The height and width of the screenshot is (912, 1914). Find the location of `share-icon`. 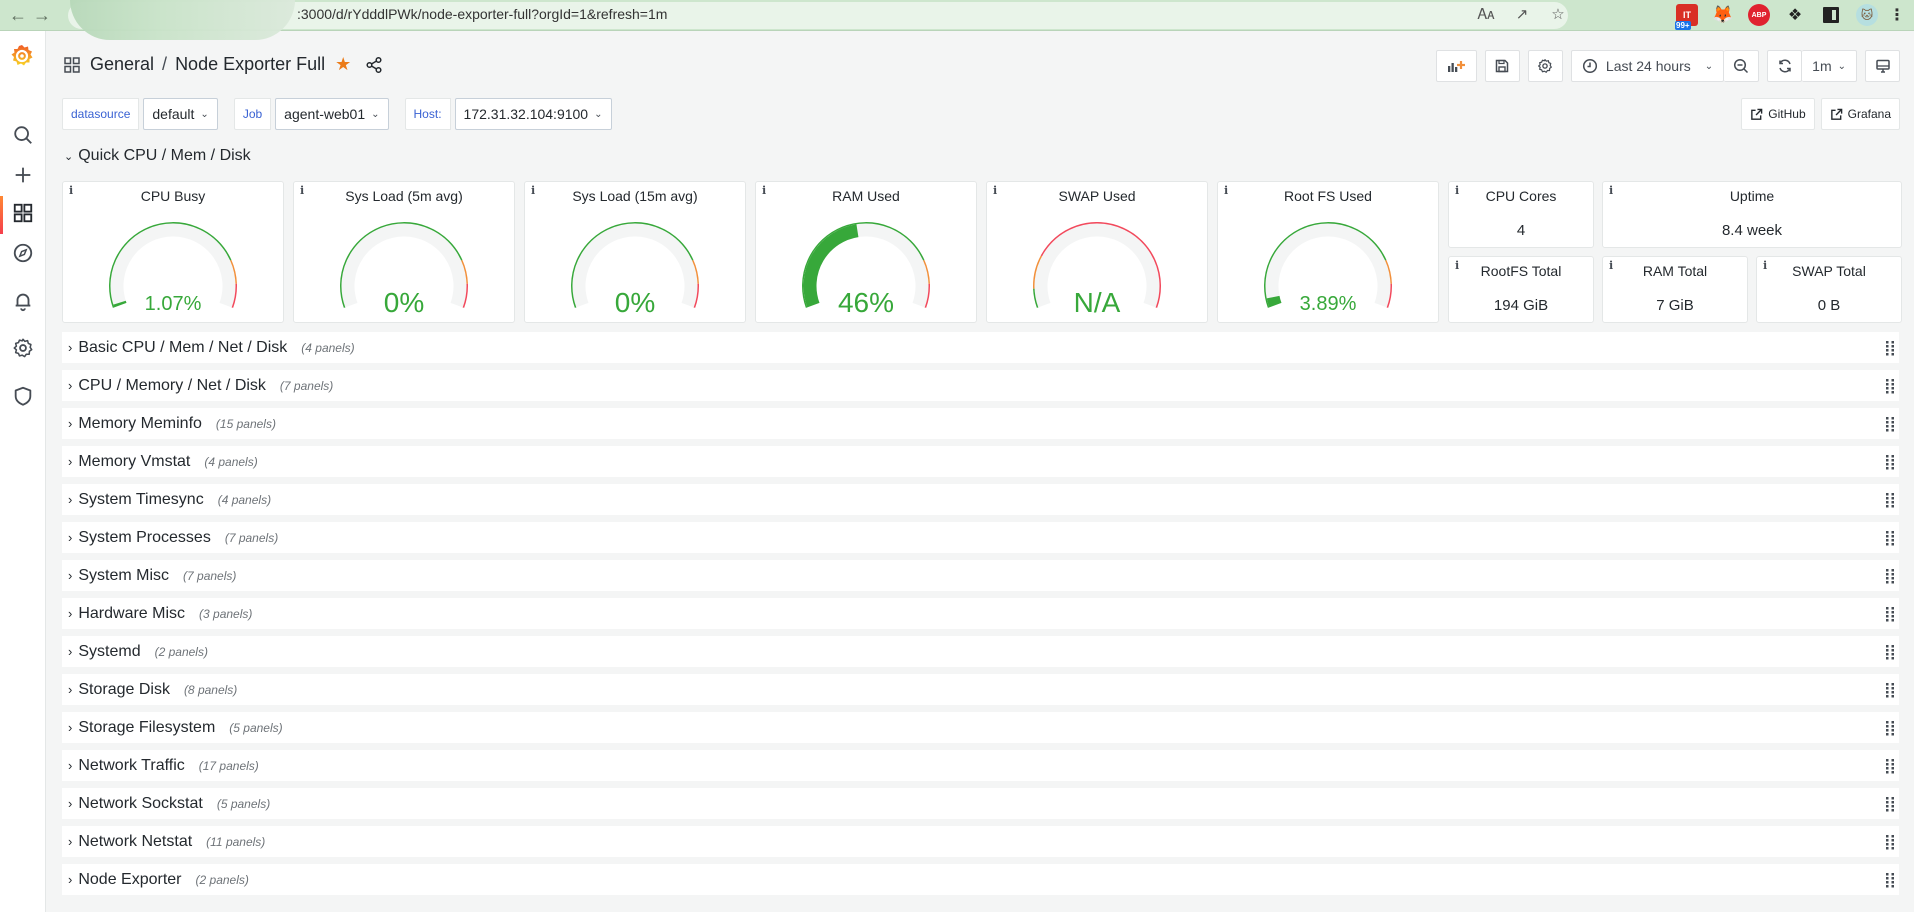

share-icon is located at coordinates (374, 65).